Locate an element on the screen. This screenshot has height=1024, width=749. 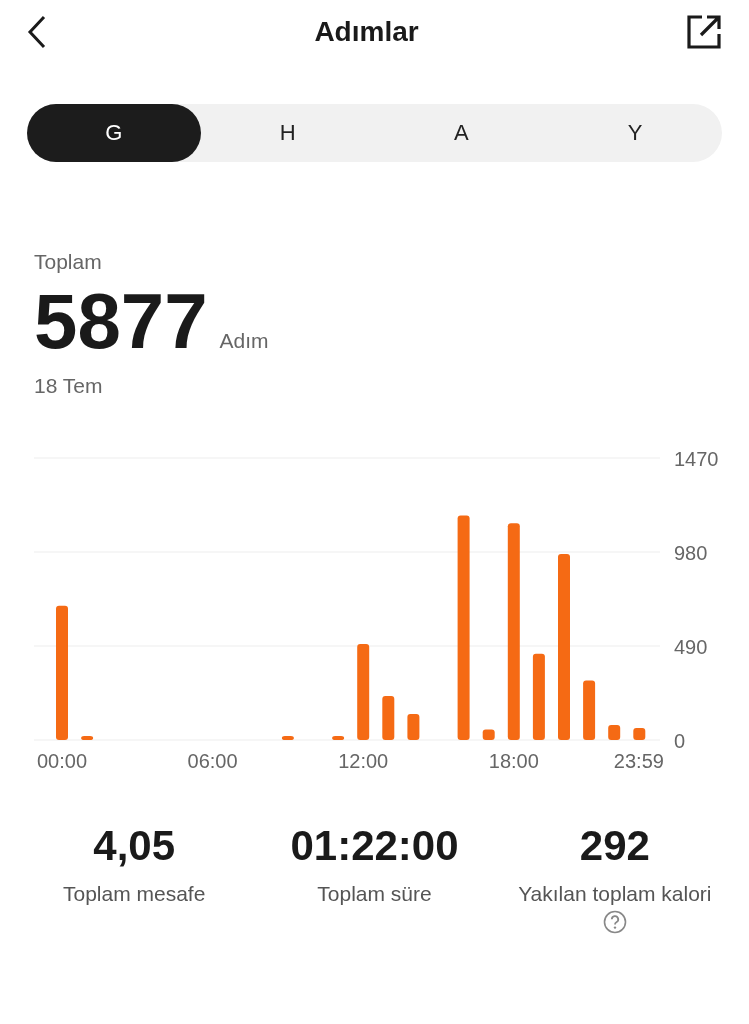
step-count: 5877 is located at coordinates (121, 321).